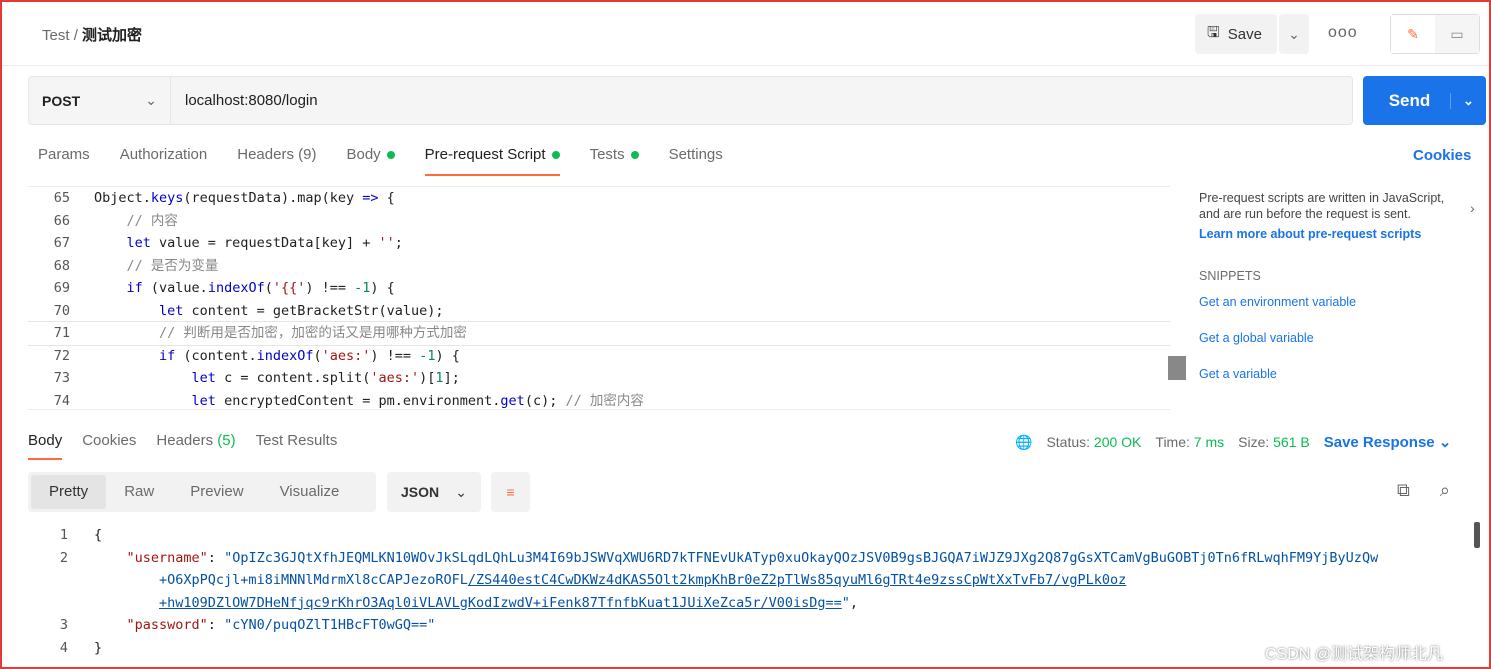 Image resolution: width=1491 pixels, height=669 pixels. What do you see at coordinates (167, 625) in the screenshot?
I see `password-key: "password"` at bounding box center [167, 625].